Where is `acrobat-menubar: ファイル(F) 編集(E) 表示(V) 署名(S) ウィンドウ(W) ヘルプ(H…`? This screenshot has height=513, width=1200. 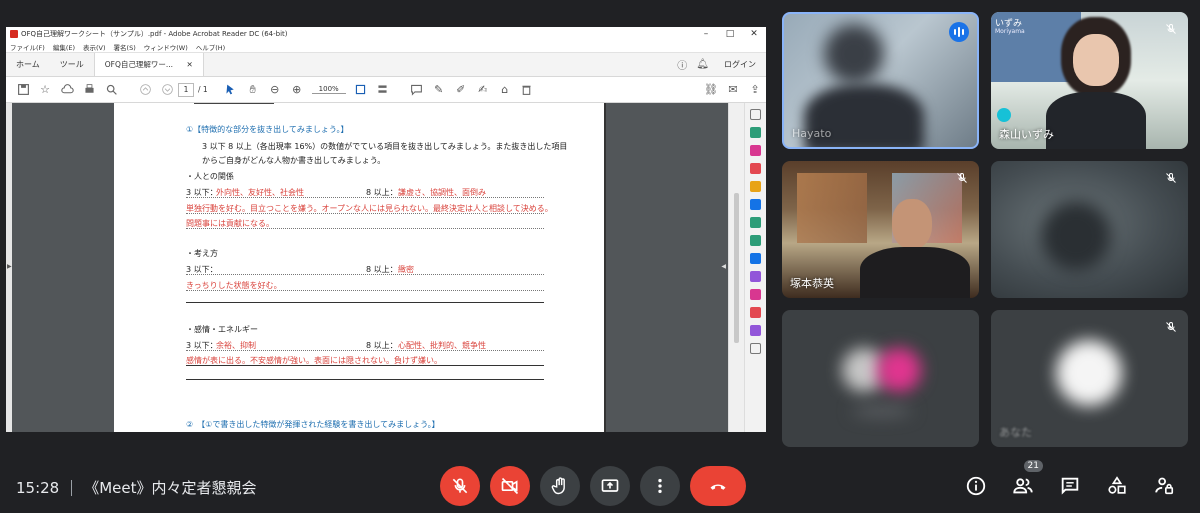 acrobat-menubar: ファイル(F) 編集(E) 表示(V) 署名(S) ウィンドウ(W) ヘルプ(H… is located at coordinates (386, 46).